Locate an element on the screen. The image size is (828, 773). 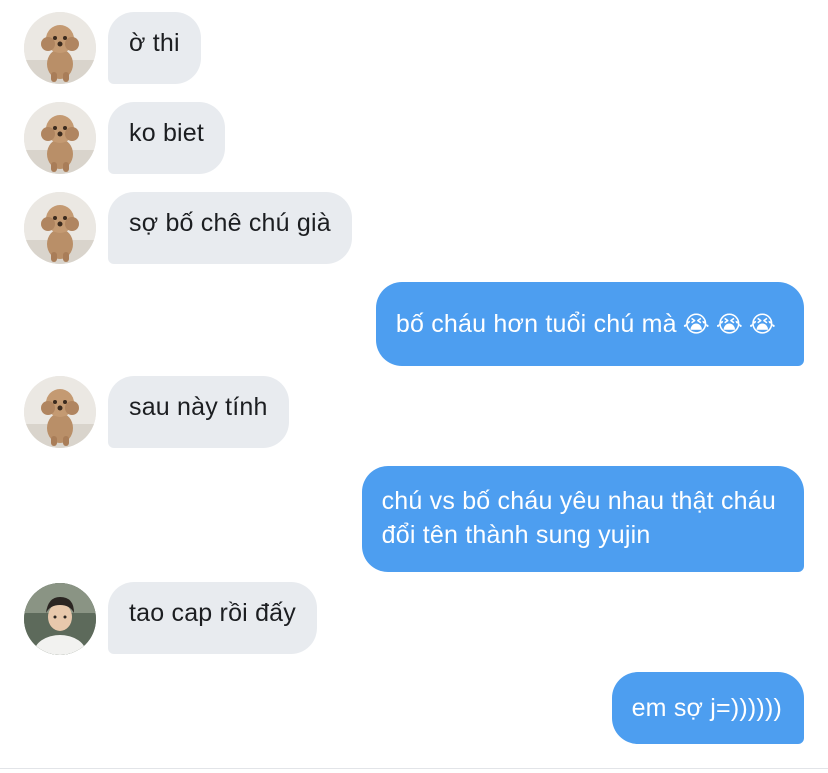
message-bubble-outgoing: bố cháu hơn tuổi chú mà 😭 😭 😭 is located at coordinates (589, 324).